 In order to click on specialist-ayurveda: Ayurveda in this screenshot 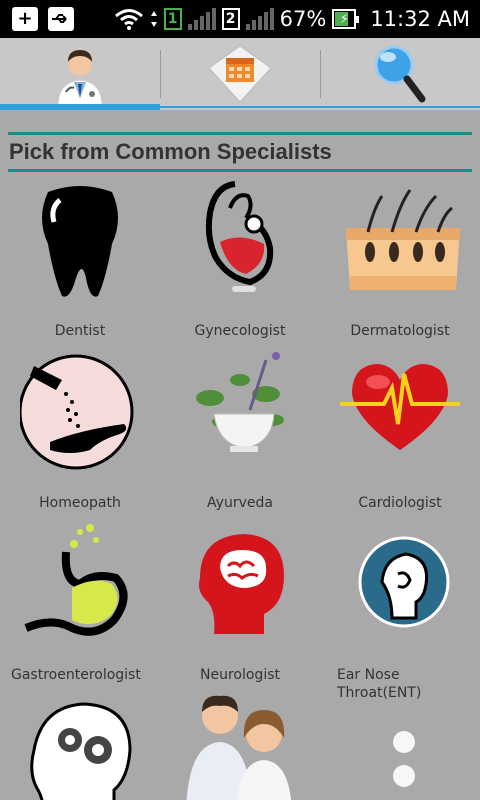, I will do `click(240, 432)`.